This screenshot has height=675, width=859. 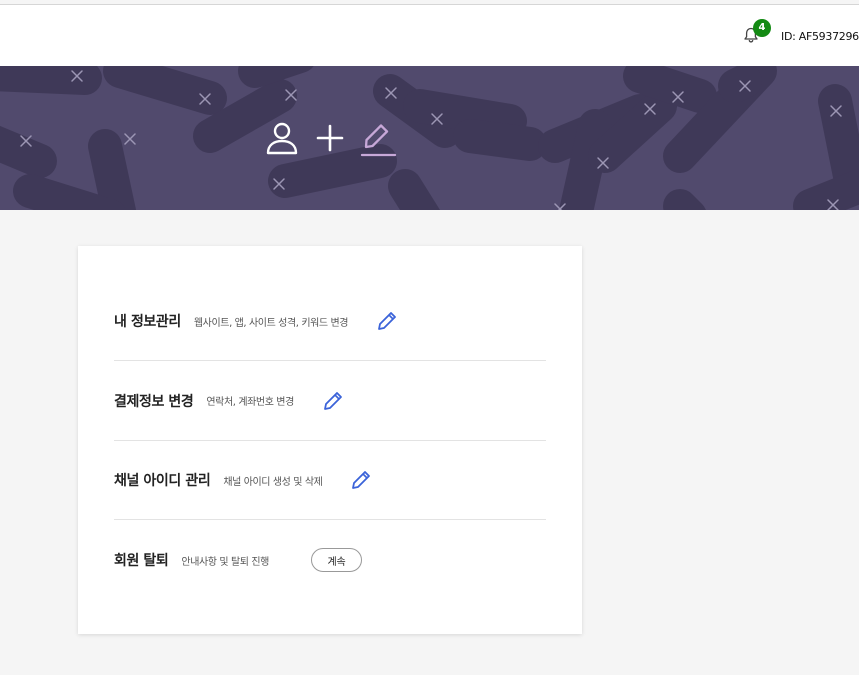 I want to click on edit-channel-button, so click(x=361, y=480).